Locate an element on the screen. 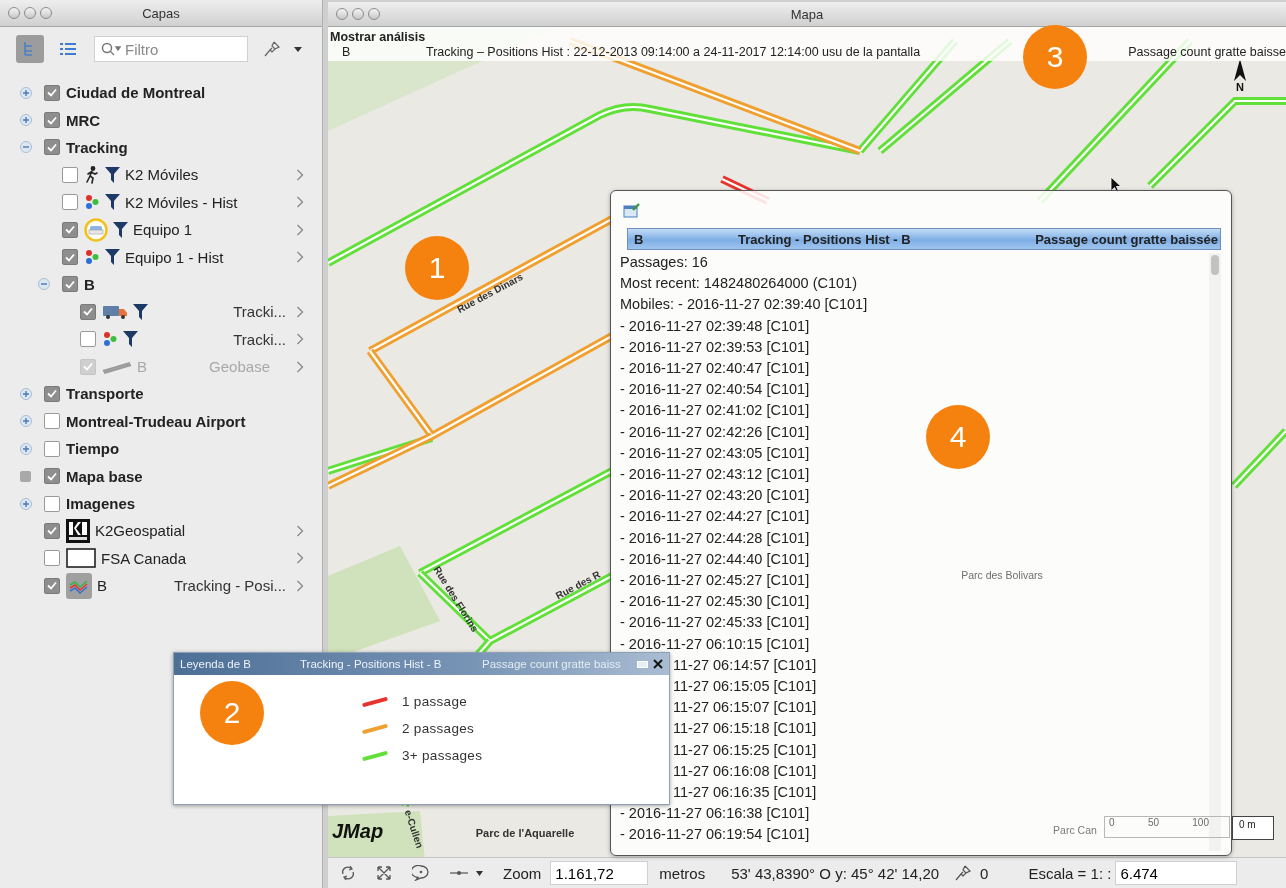  analysis-layer: B is located at coordinates (346, 52).